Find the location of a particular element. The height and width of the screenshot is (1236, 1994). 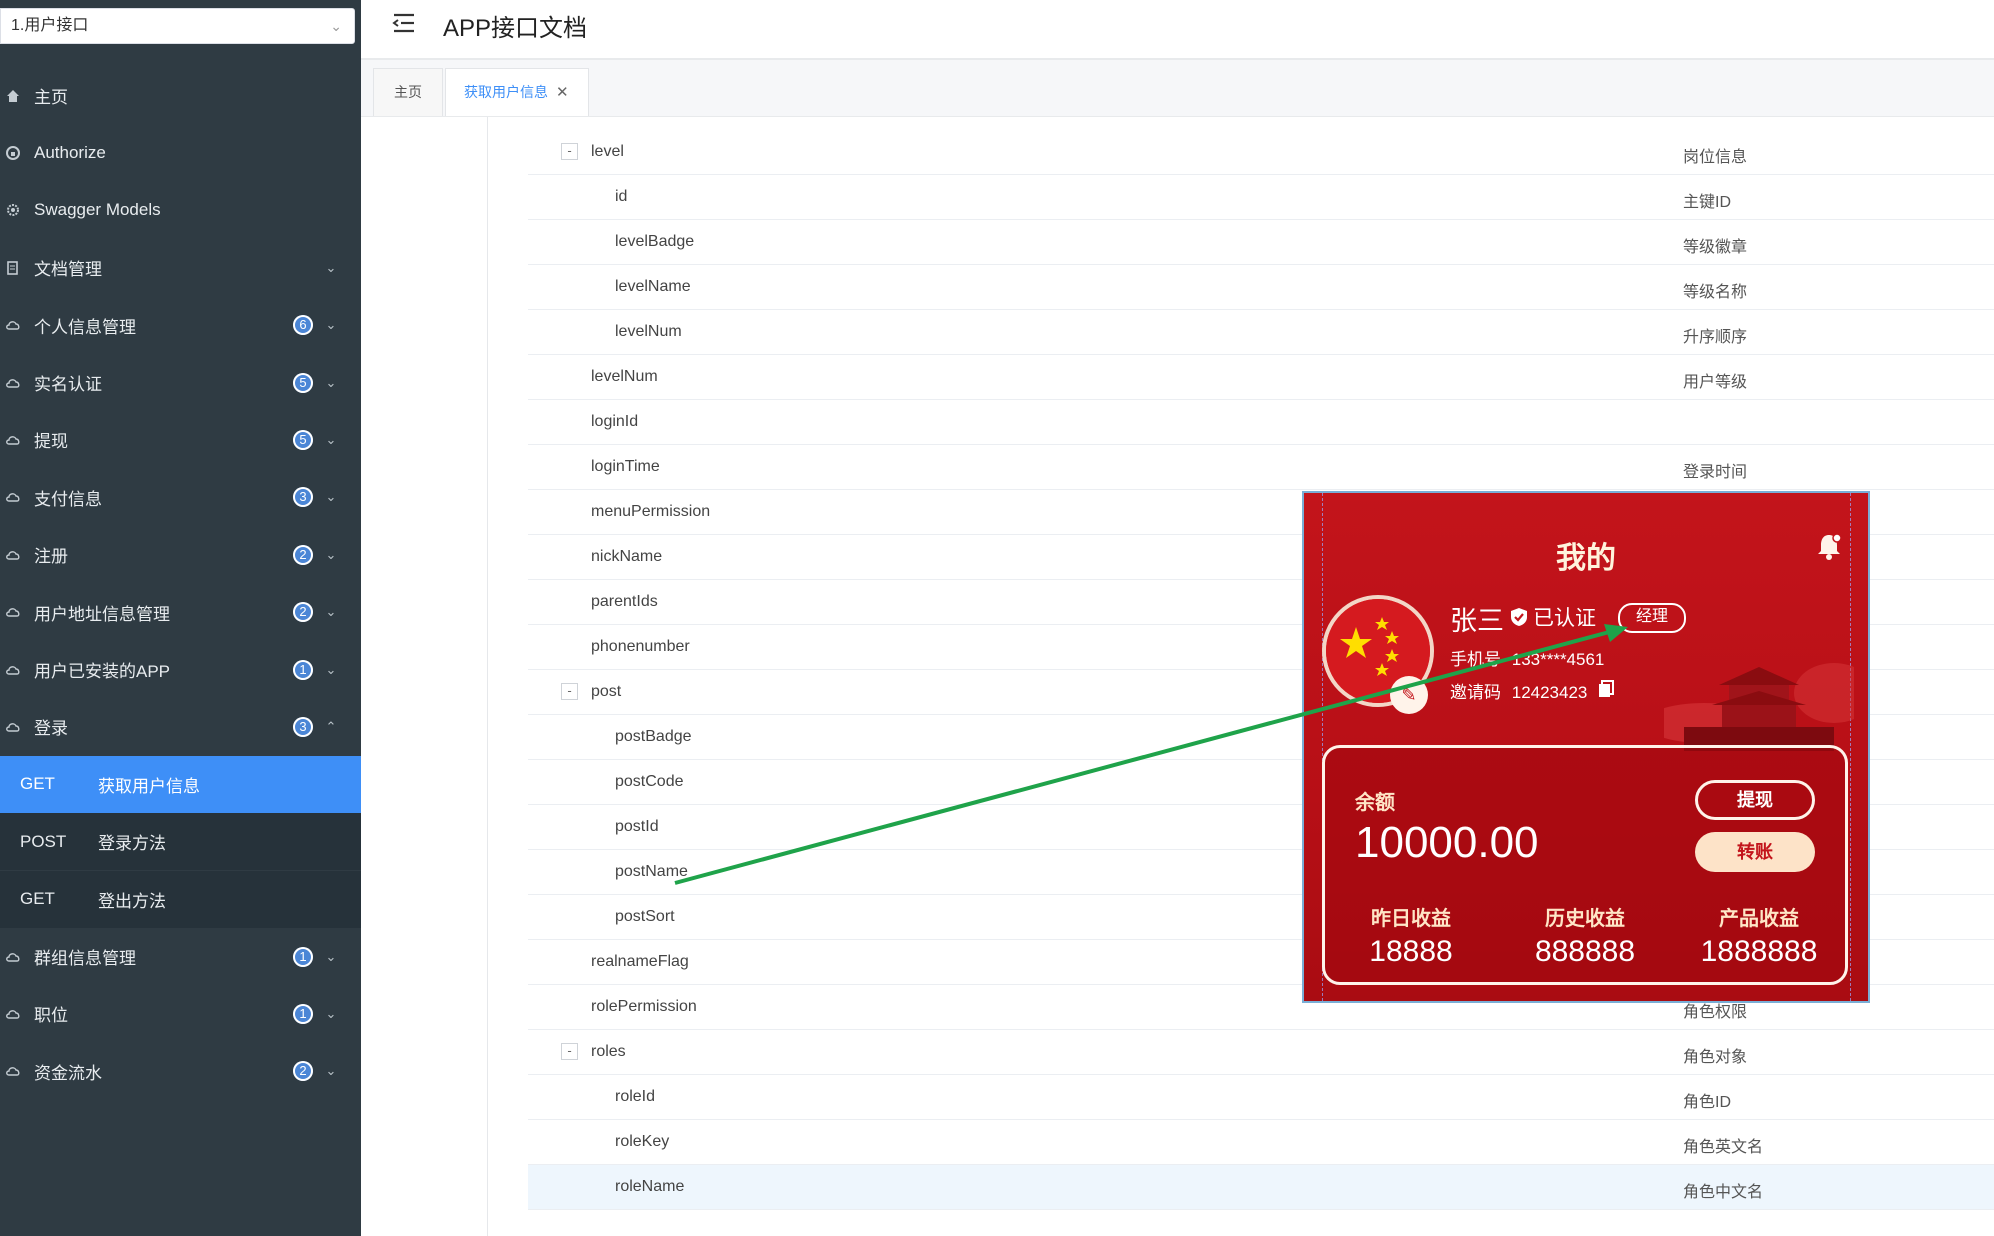

sidebar-item: 用户地址信息管理 2 ⌄ is located at coordinates (180, 612).